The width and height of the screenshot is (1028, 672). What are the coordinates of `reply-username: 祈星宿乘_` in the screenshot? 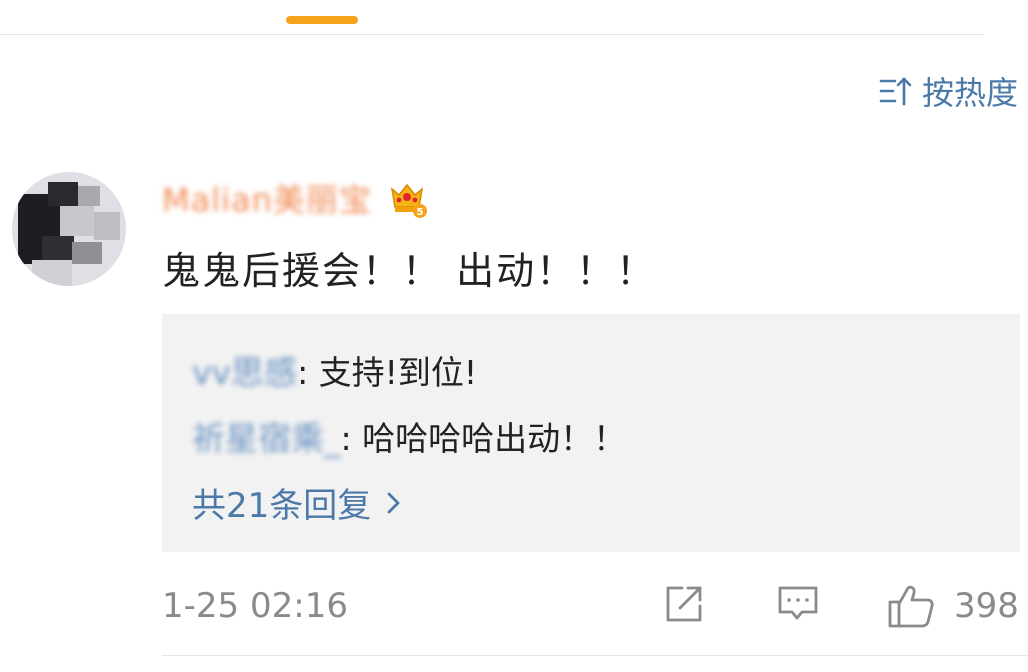 It's located at (266, 438).